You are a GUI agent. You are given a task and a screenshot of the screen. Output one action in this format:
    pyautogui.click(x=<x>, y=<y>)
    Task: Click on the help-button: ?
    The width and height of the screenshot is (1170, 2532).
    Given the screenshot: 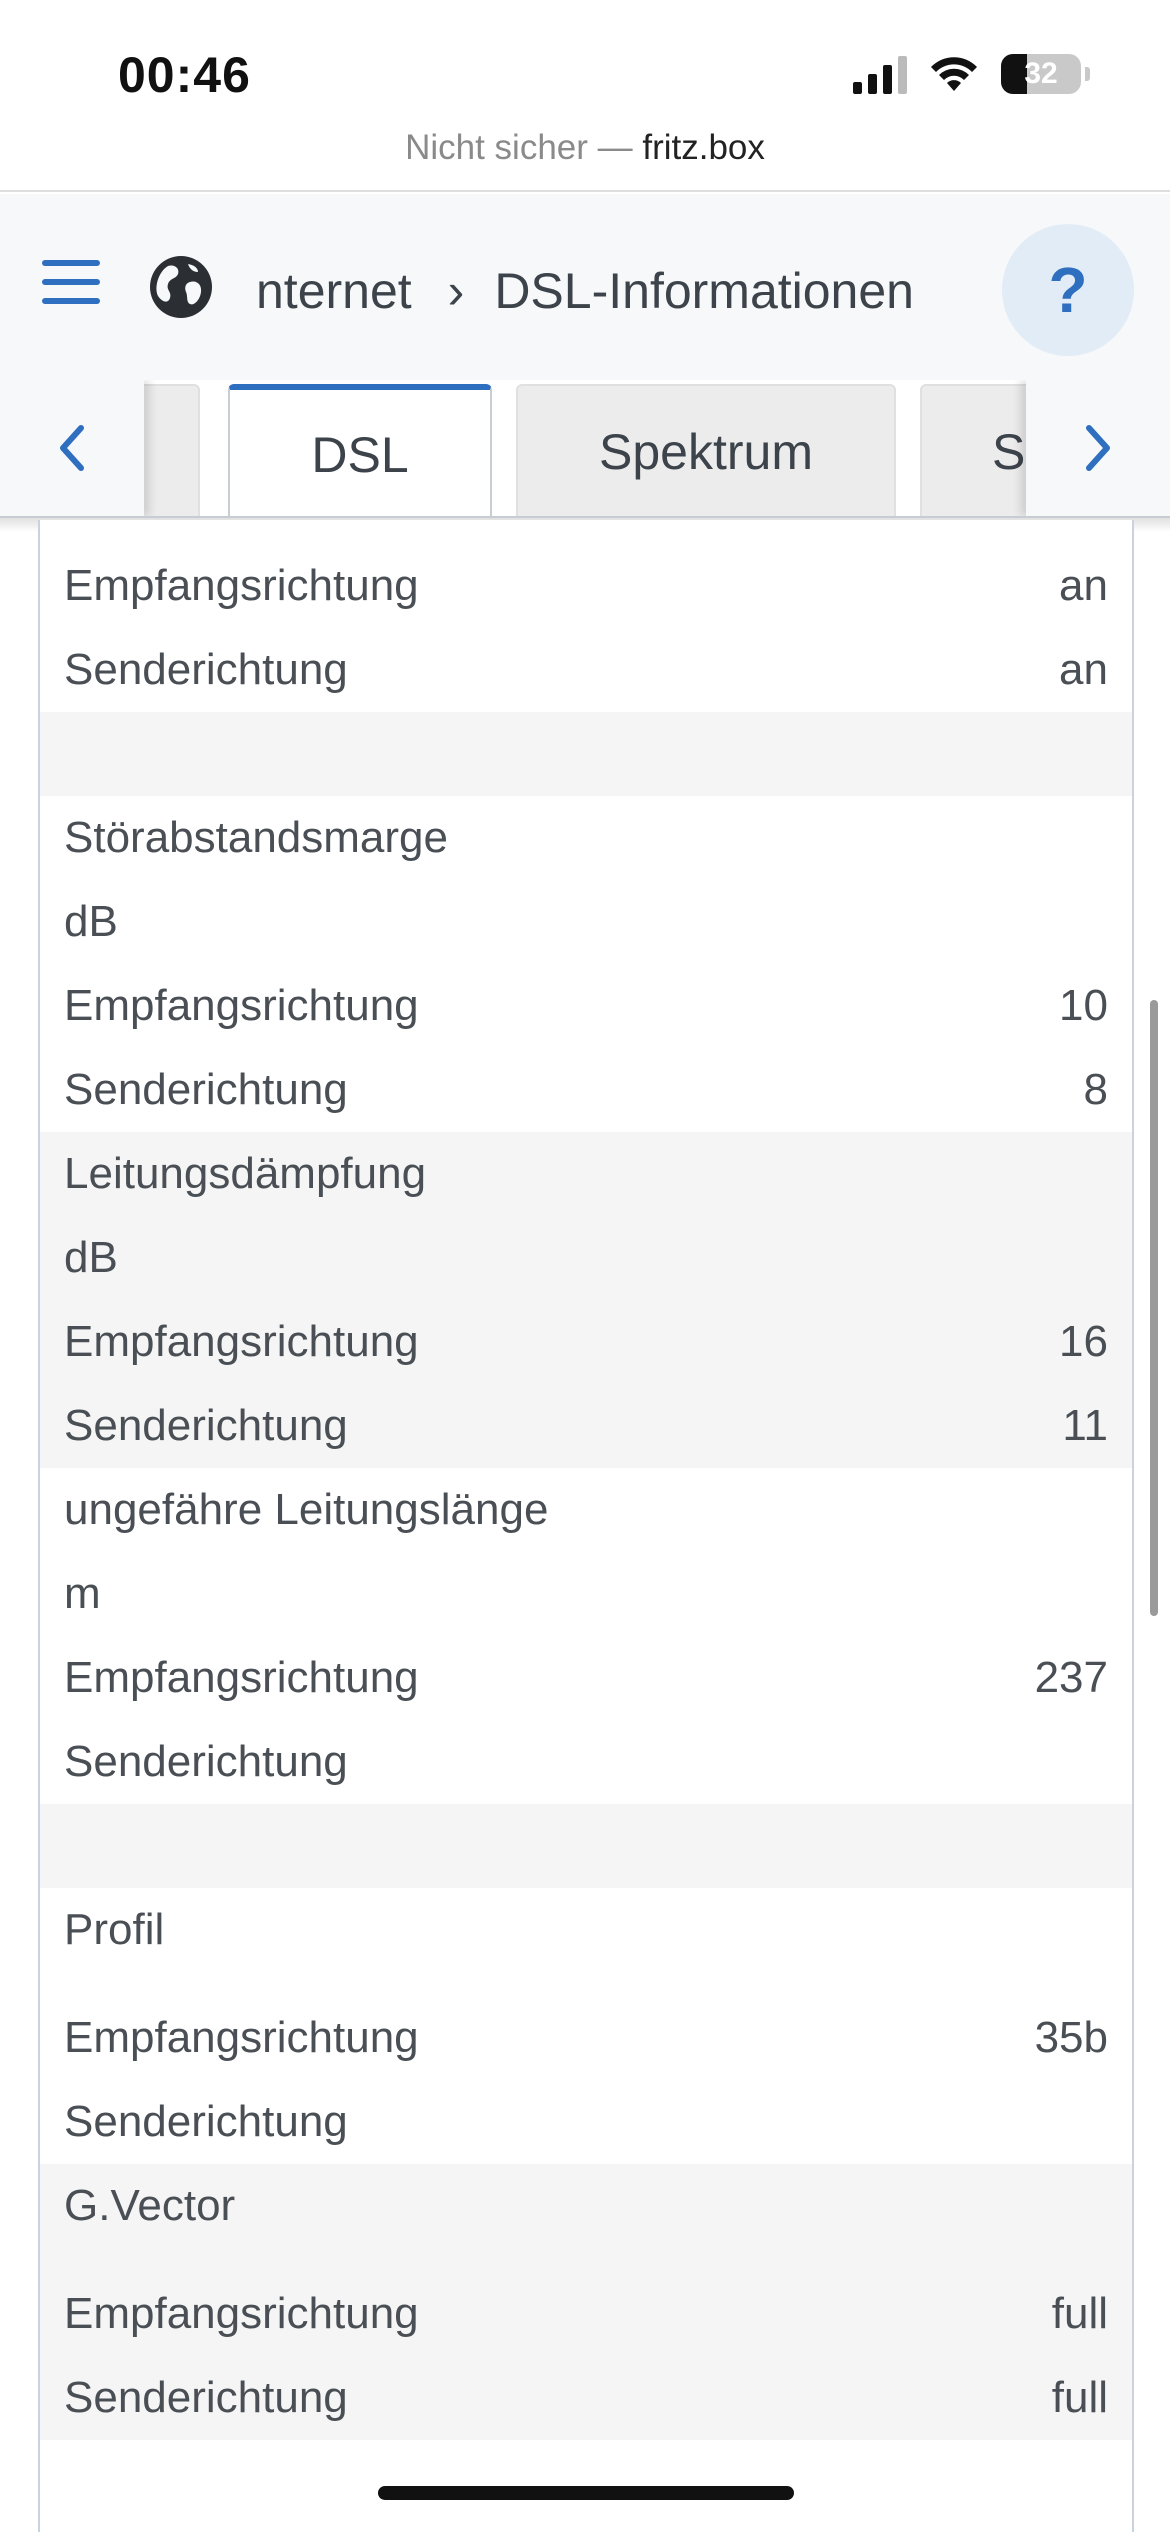 What is the action you would take?
    pyautogui.click(x=1068, y=290)
    